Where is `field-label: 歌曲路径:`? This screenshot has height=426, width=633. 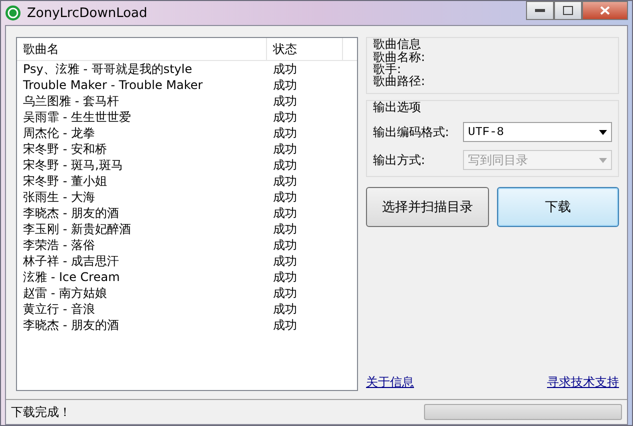
field-label: 歌曲路径: is located at coordinates (399, 81).